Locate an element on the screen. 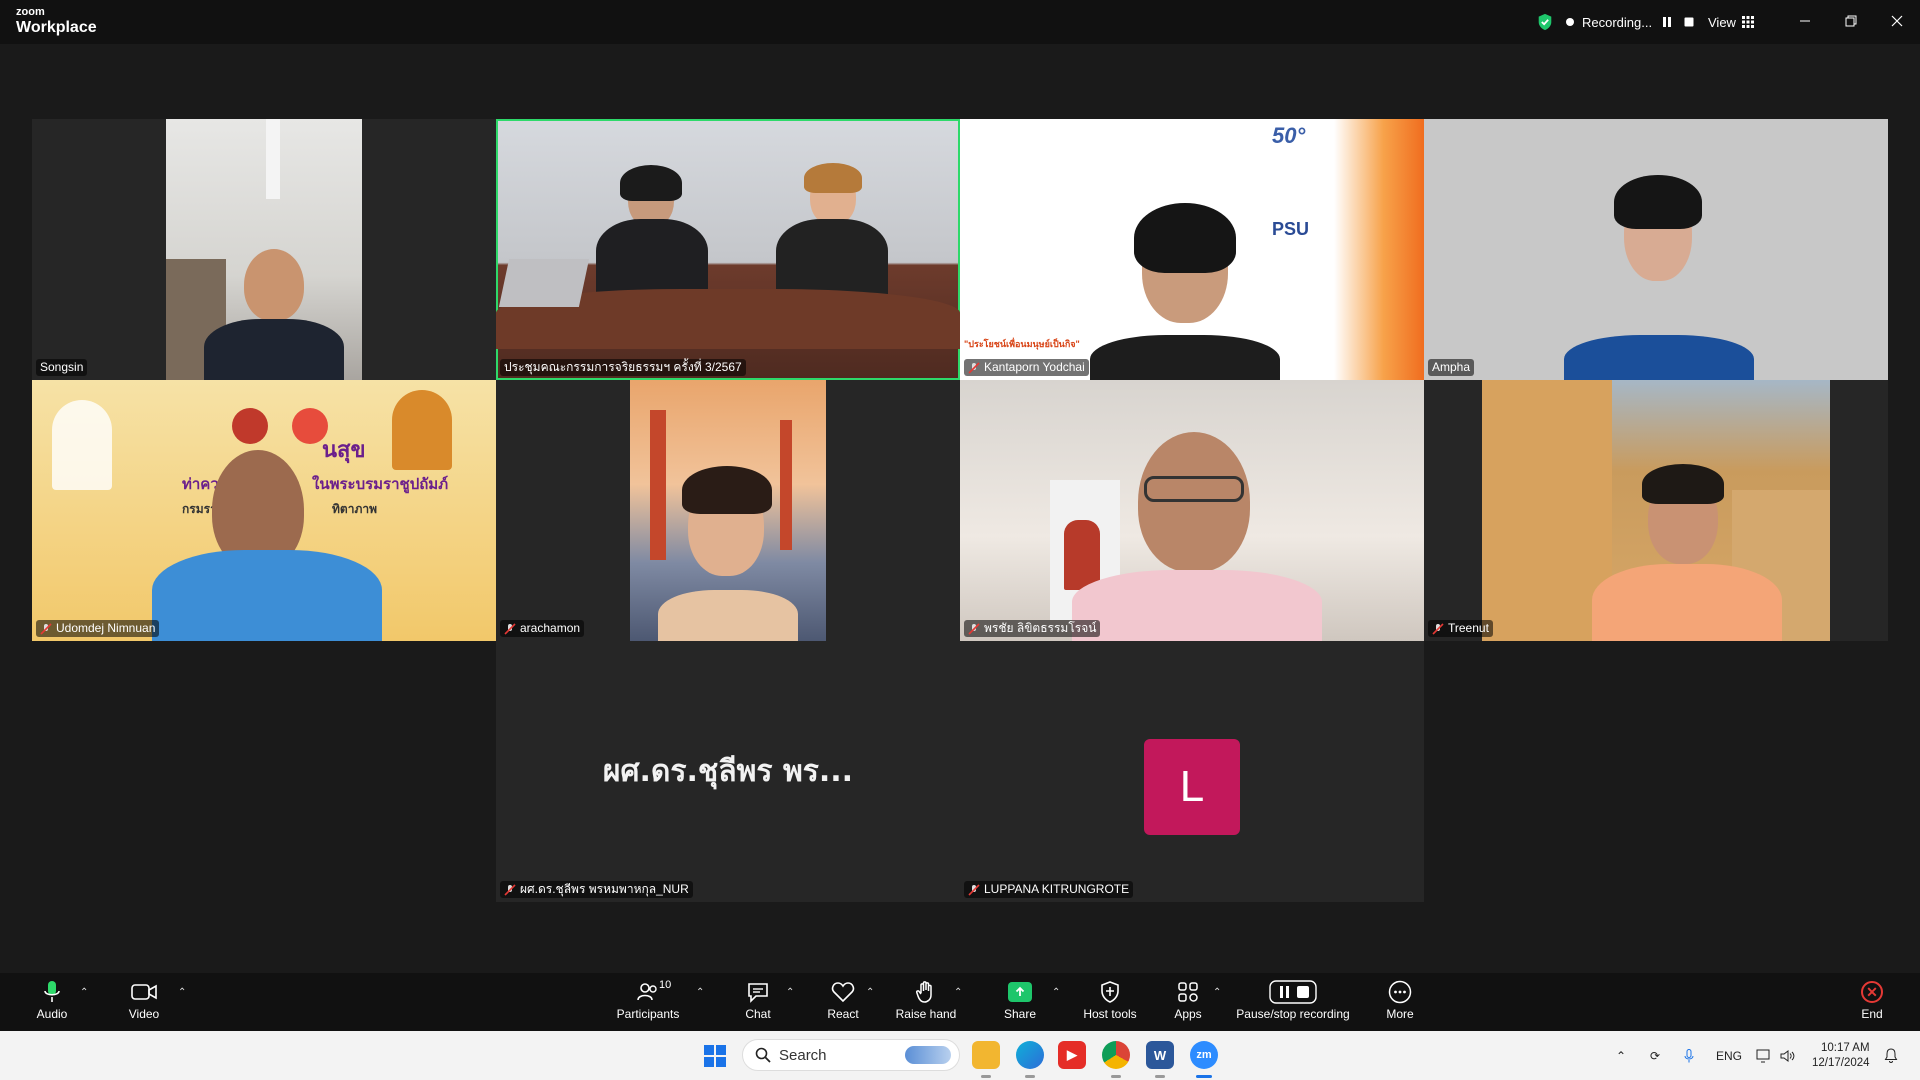 The image size is (1920, 1080). react-button: React is located at coordinates (843, 1000).